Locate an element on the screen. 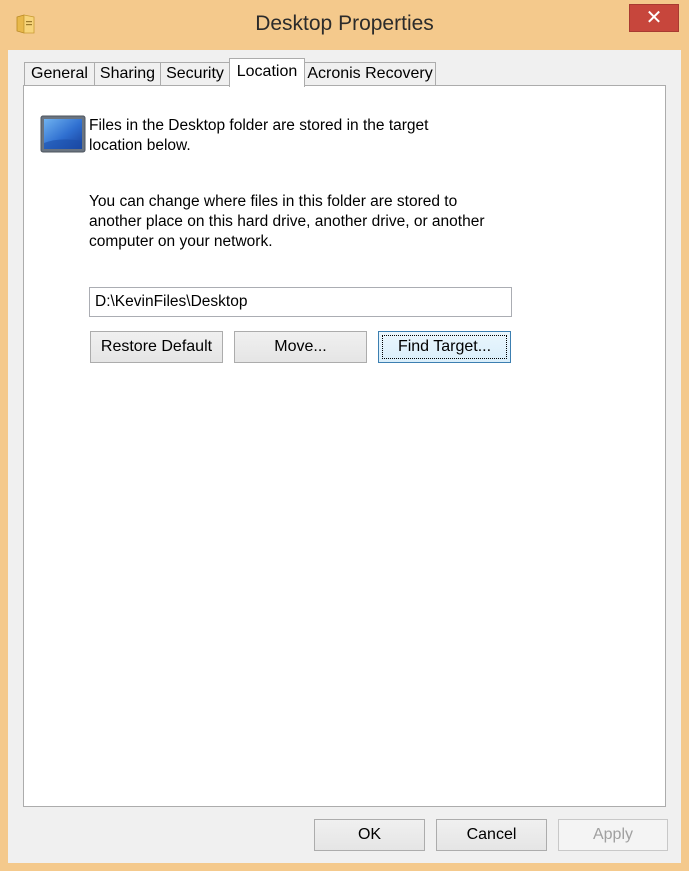 This screenshot has width=689, height=871. ok-label: OK is located at coordinates (369, 834).